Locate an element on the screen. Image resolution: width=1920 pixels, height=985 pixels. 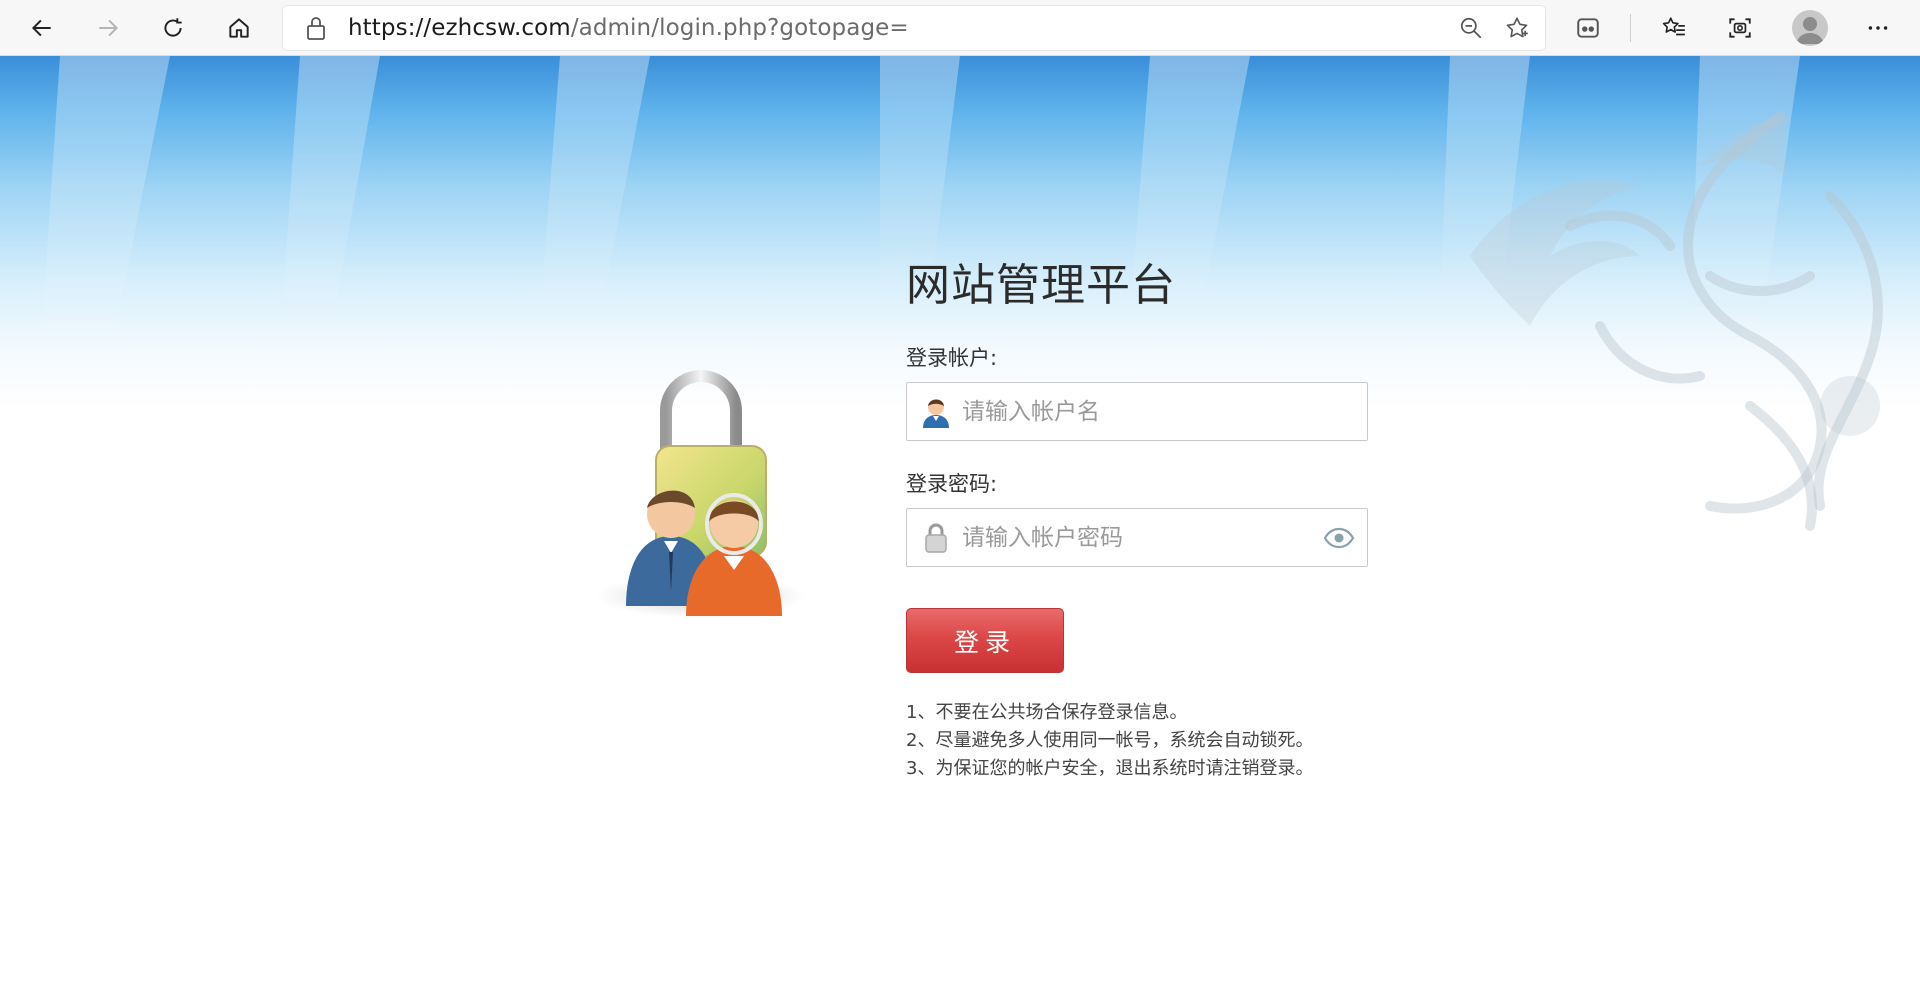
account-label: 登录帐户: is located at coordinates (952, 358).